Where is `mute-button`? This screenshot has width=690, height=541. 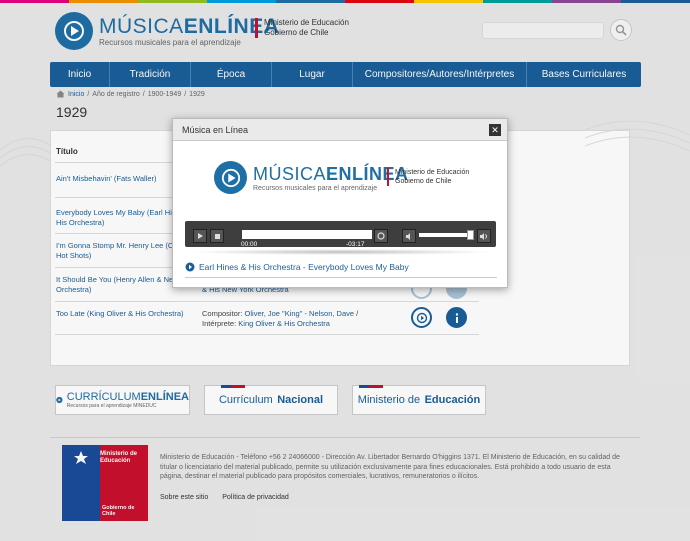 mute-button is located at coordinates (409, 236).